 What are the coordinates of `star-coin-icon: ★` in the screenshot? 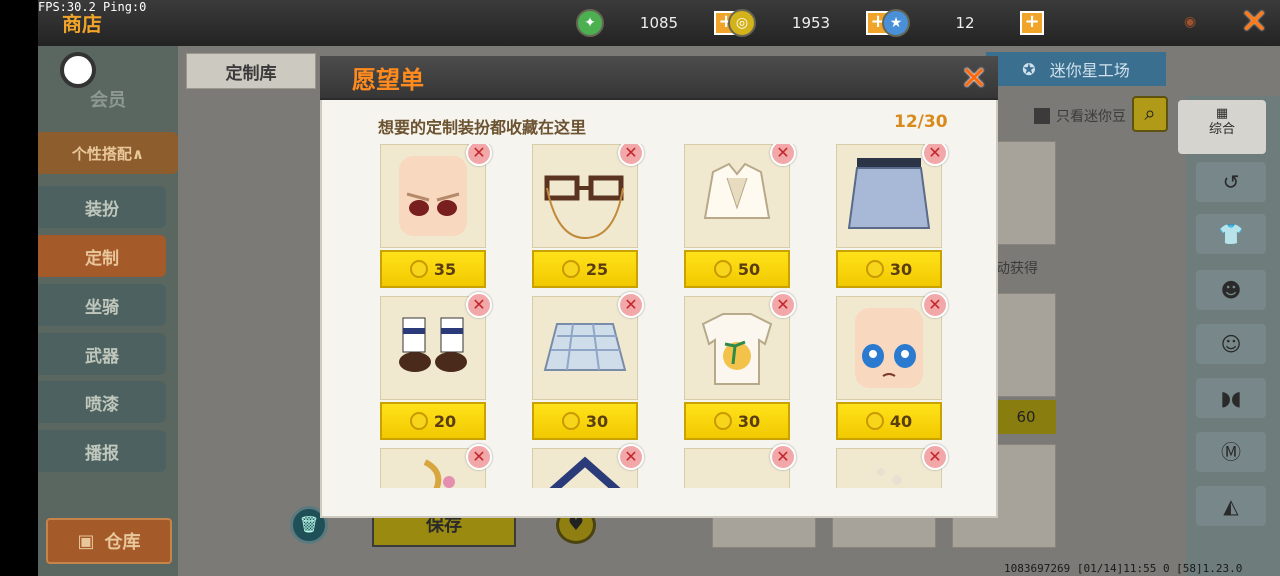 It's located at (896, 23).